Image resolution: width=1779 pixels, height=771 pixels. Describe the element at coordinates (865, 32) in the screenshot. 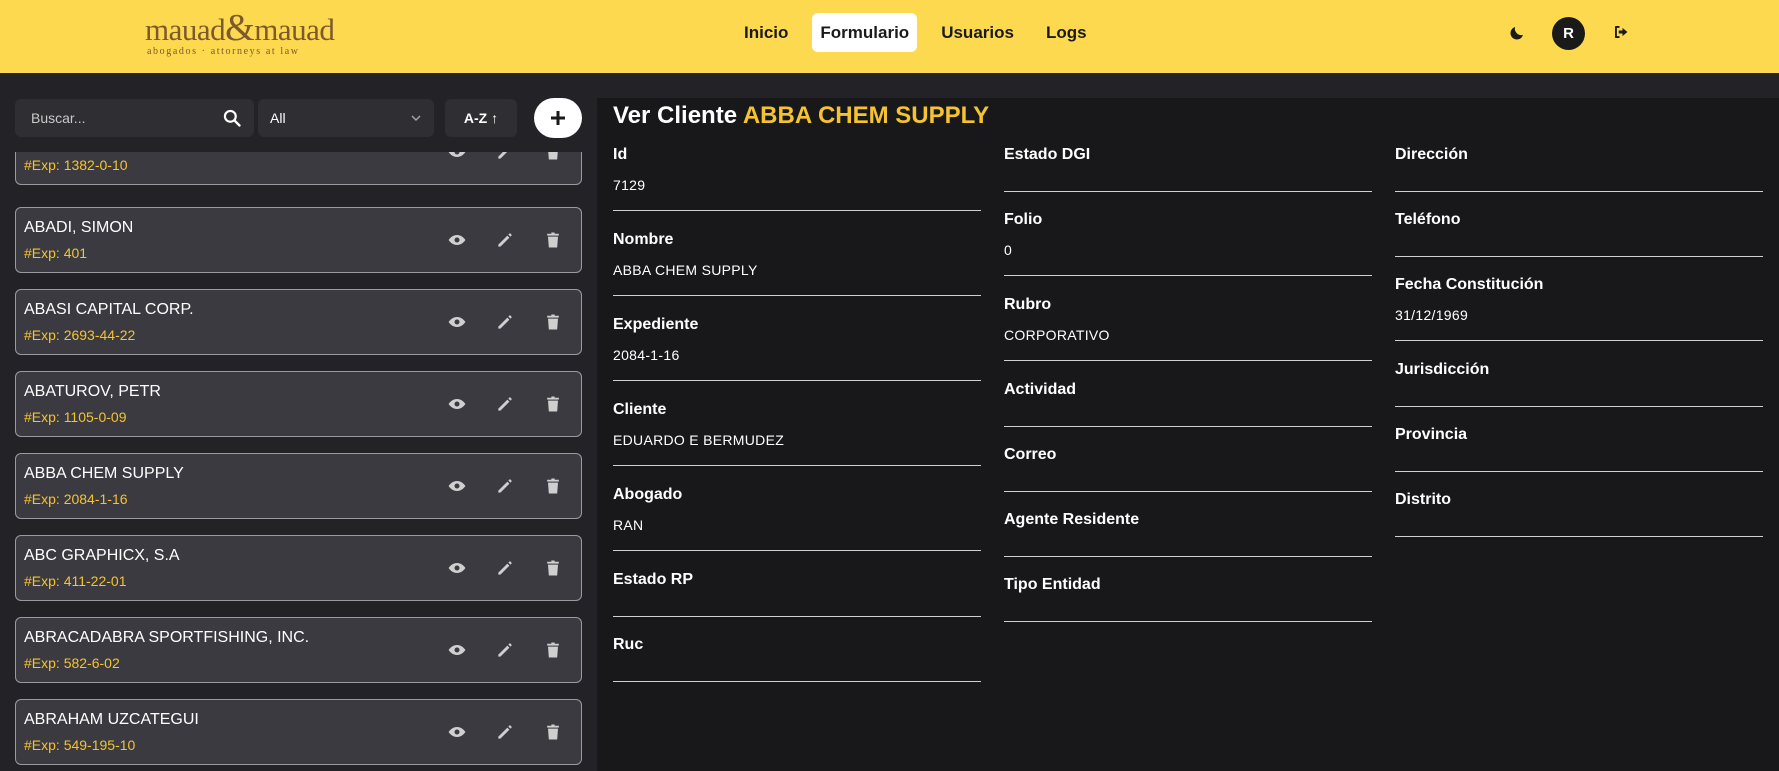

I see `nav-formulario: Formulario` at that location.